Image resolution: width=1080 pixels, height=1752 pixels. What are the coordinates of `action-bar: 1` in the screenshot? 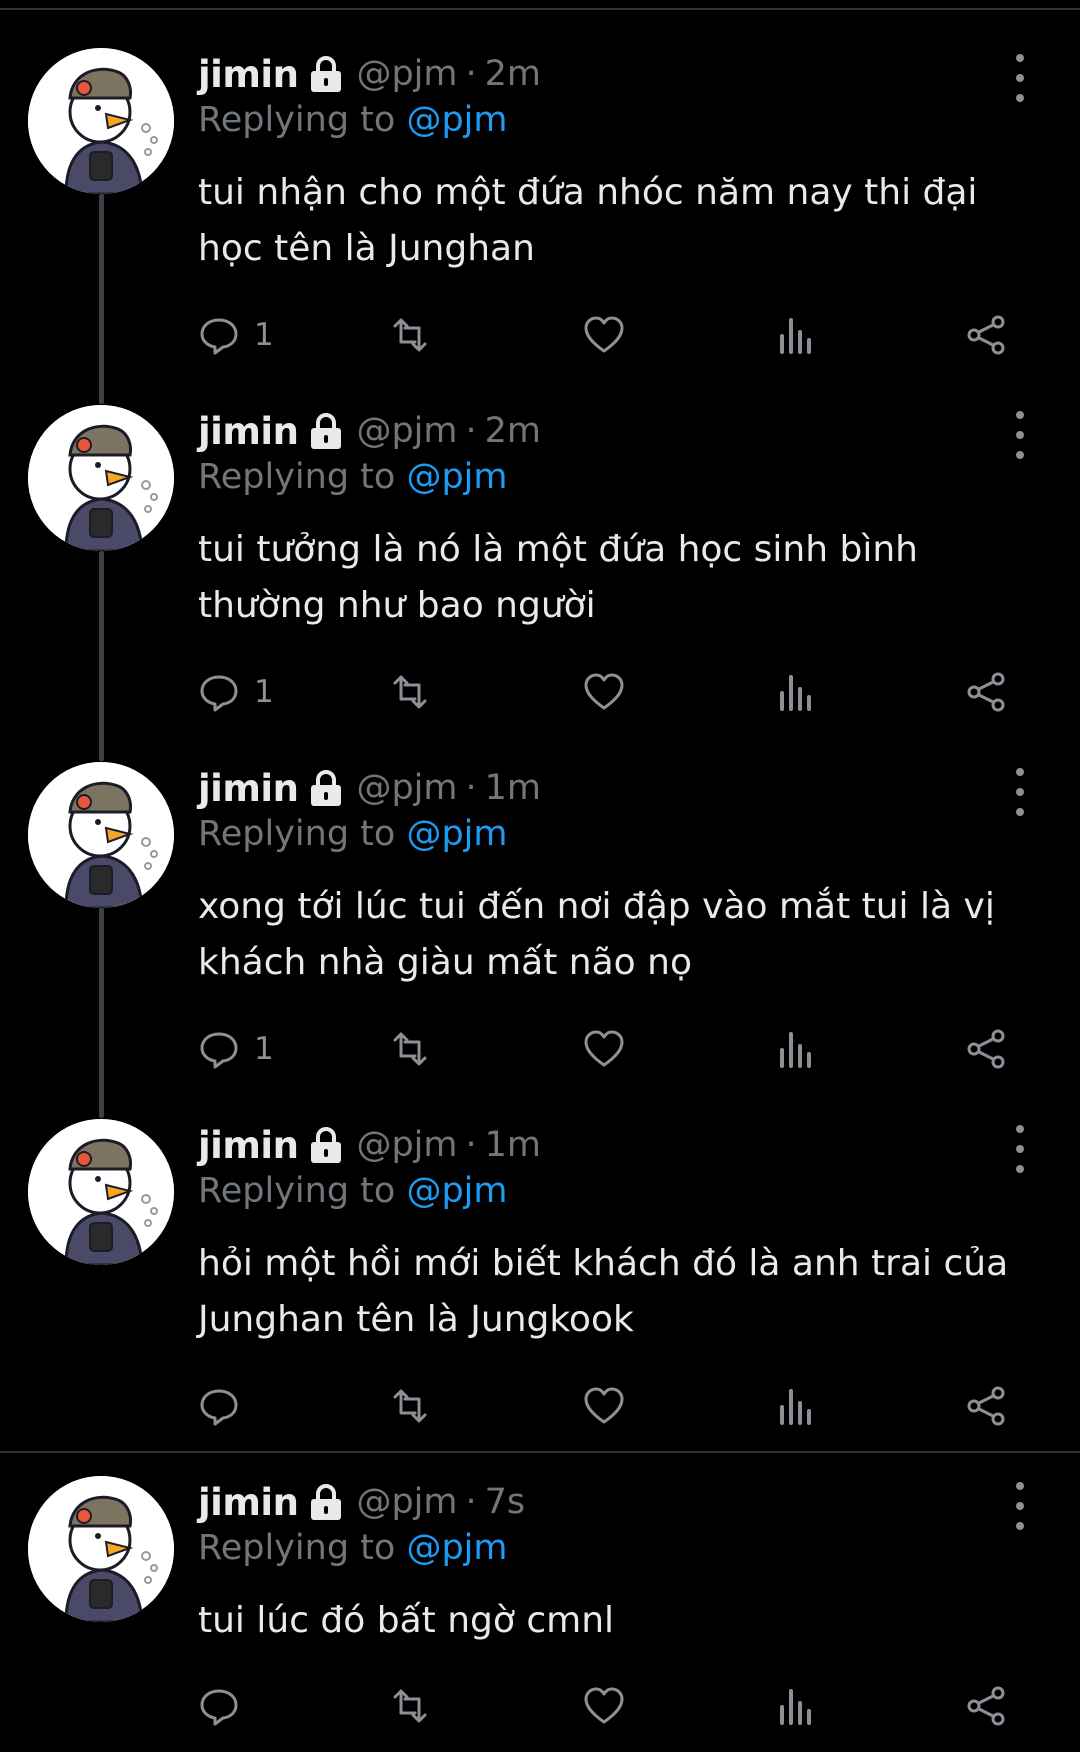 It's located at (621, 692).